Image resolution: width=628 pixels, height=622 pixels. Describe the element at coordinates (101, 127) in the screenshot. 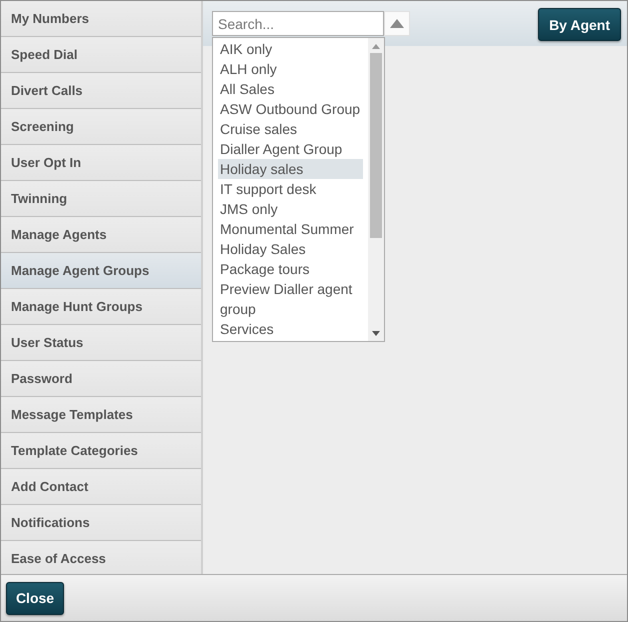

I see `sidebar-item: Screening` at that location.